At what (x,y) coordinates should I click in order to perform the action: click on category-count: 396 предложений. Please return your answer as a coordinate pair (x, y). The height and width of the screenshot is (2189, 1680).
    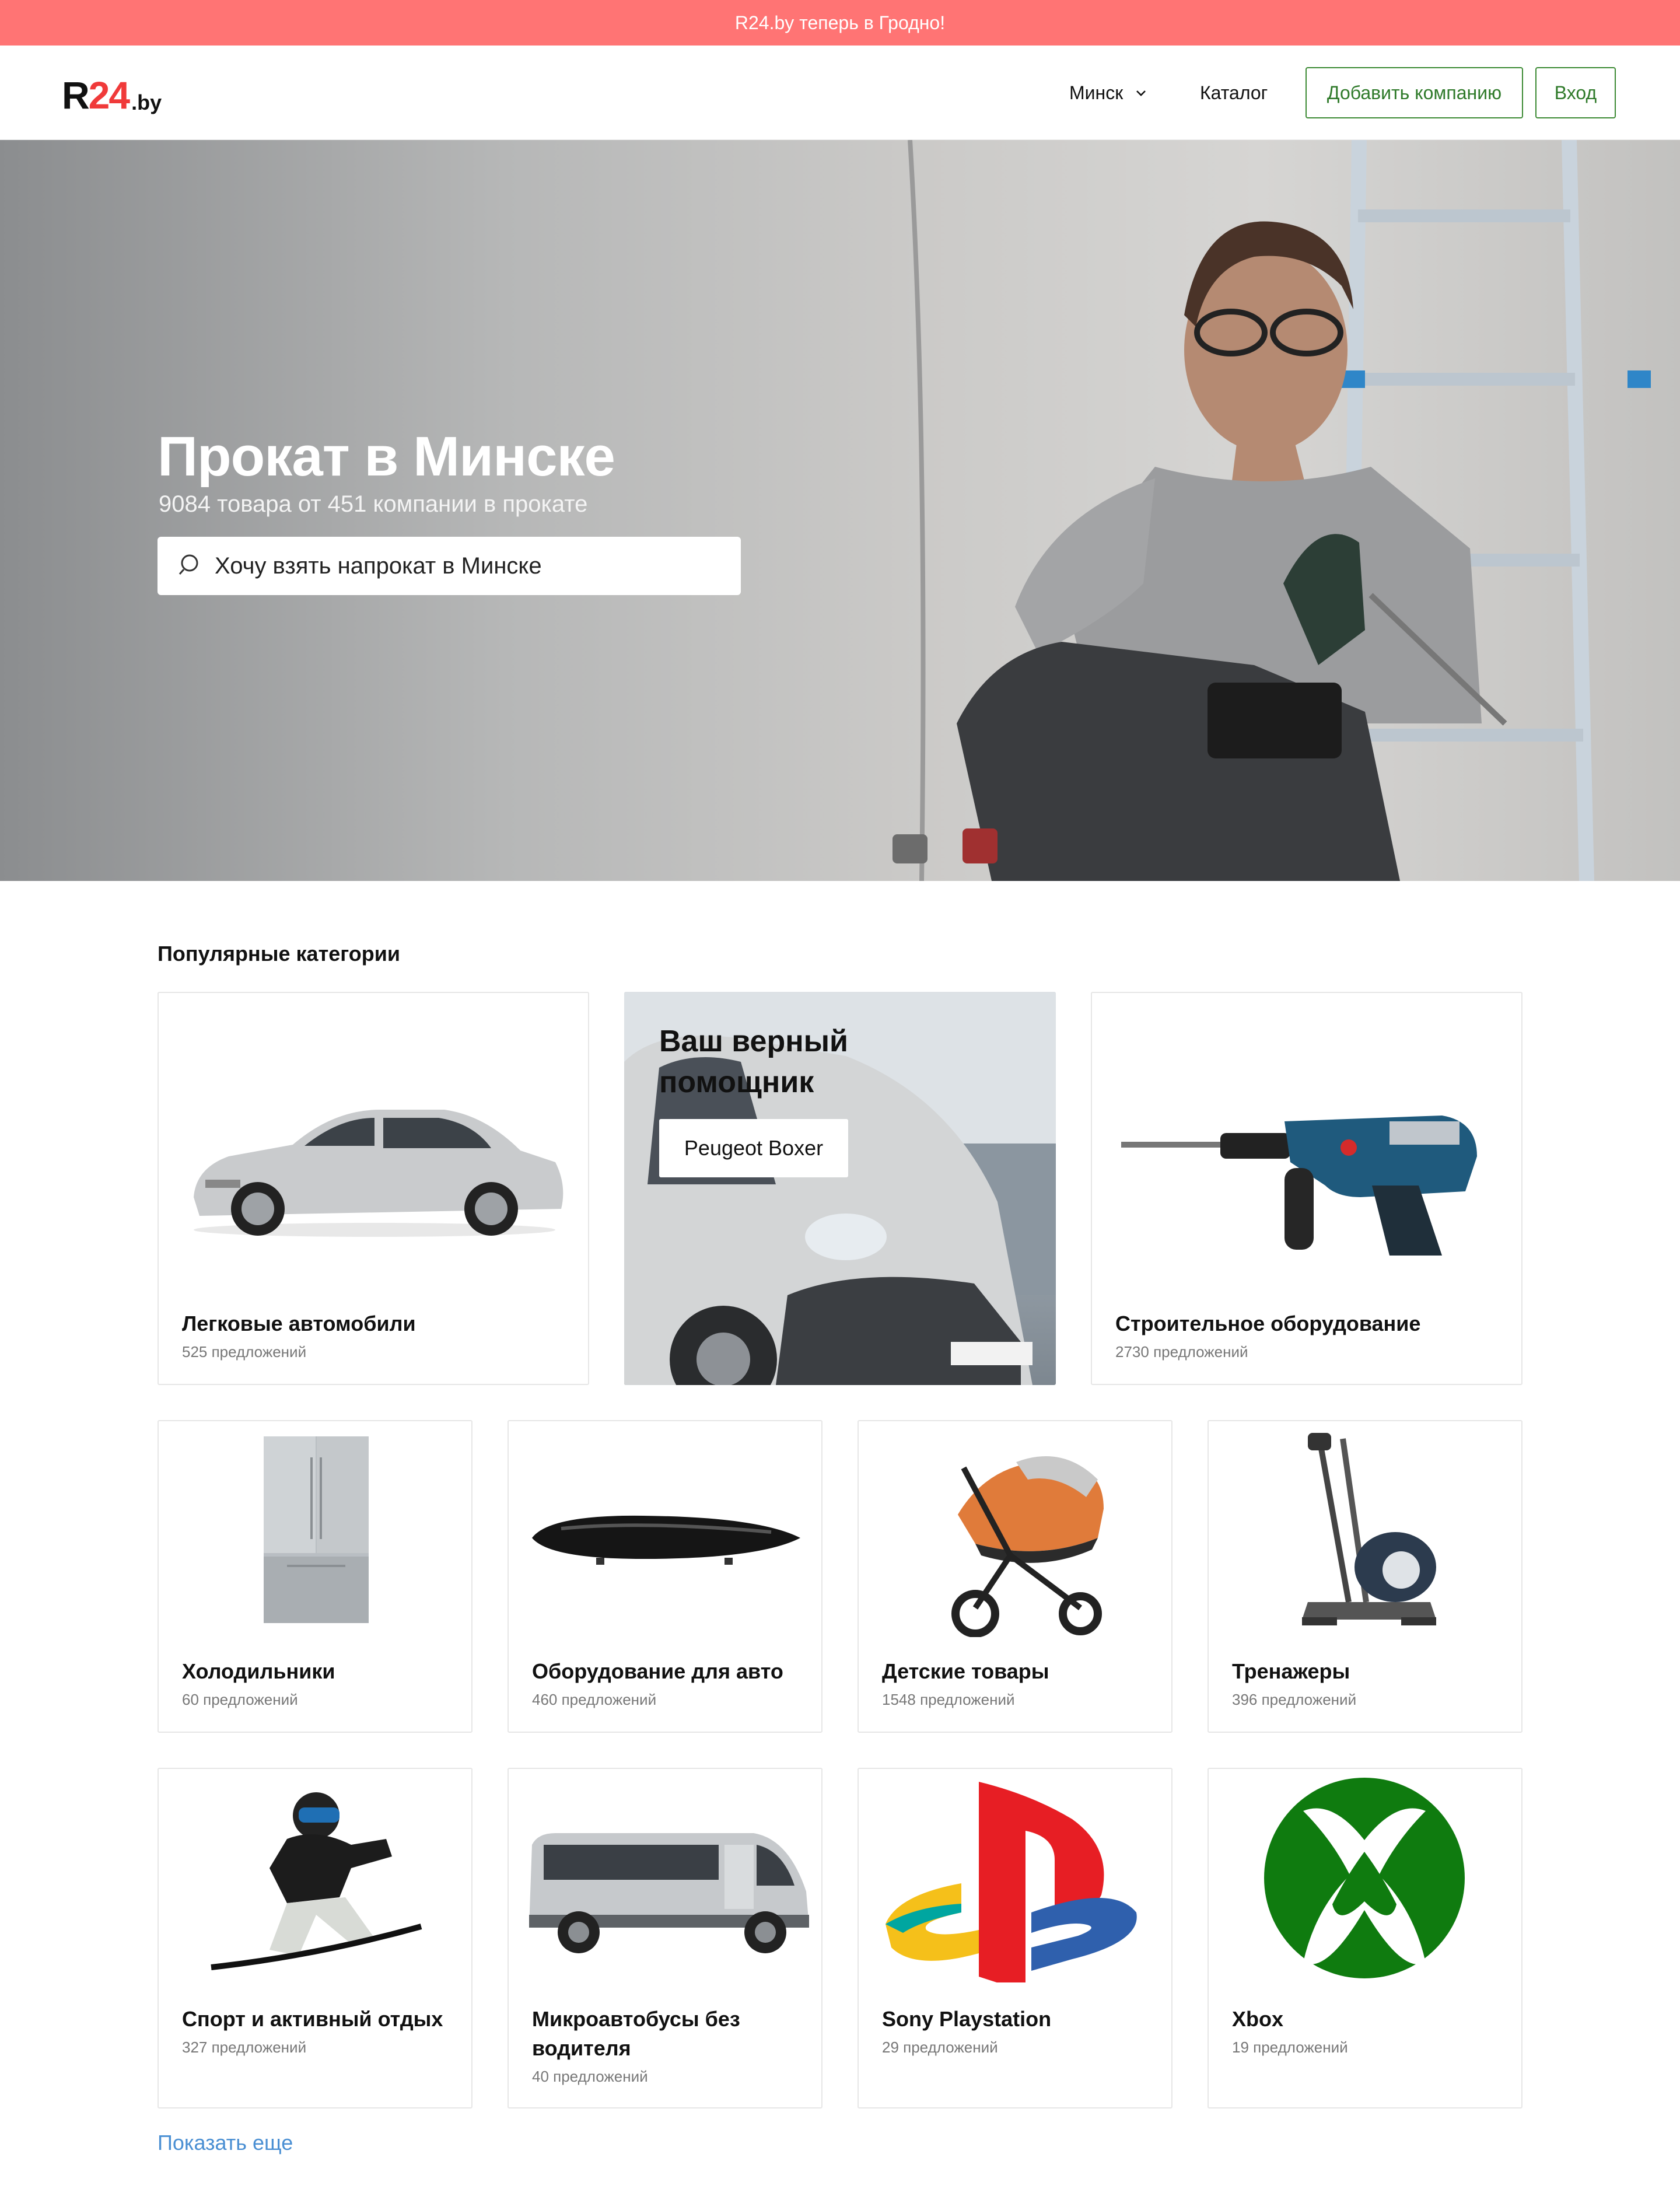
    Looking at the image, I should click on (1294, 1699).